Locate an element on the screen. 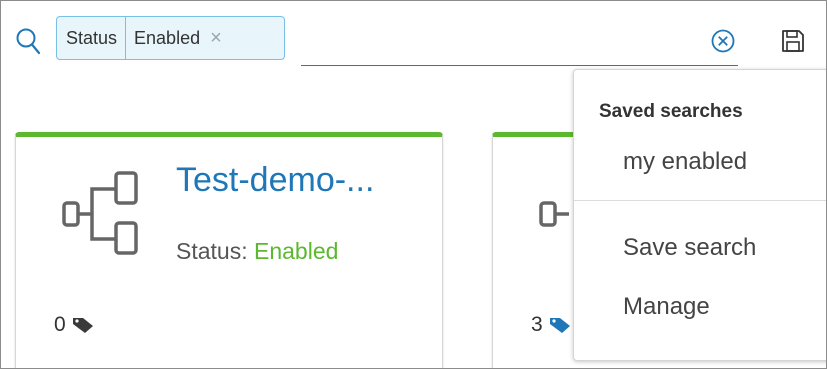 The height and width of the screenshot is (369, 827). filter-chip-value: Enabled is located at coordinates (167, 37).